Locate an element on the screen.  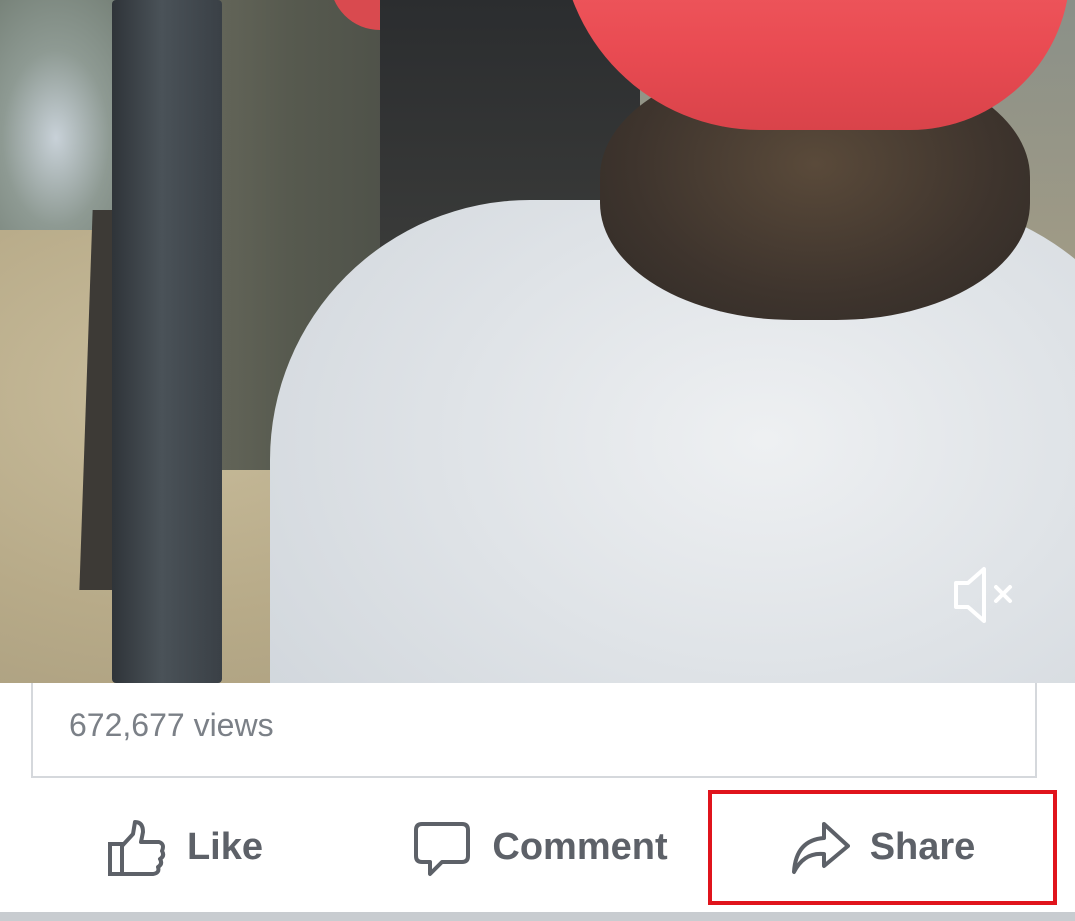
thumbs-up-icon is located at coordinates (136, 847).